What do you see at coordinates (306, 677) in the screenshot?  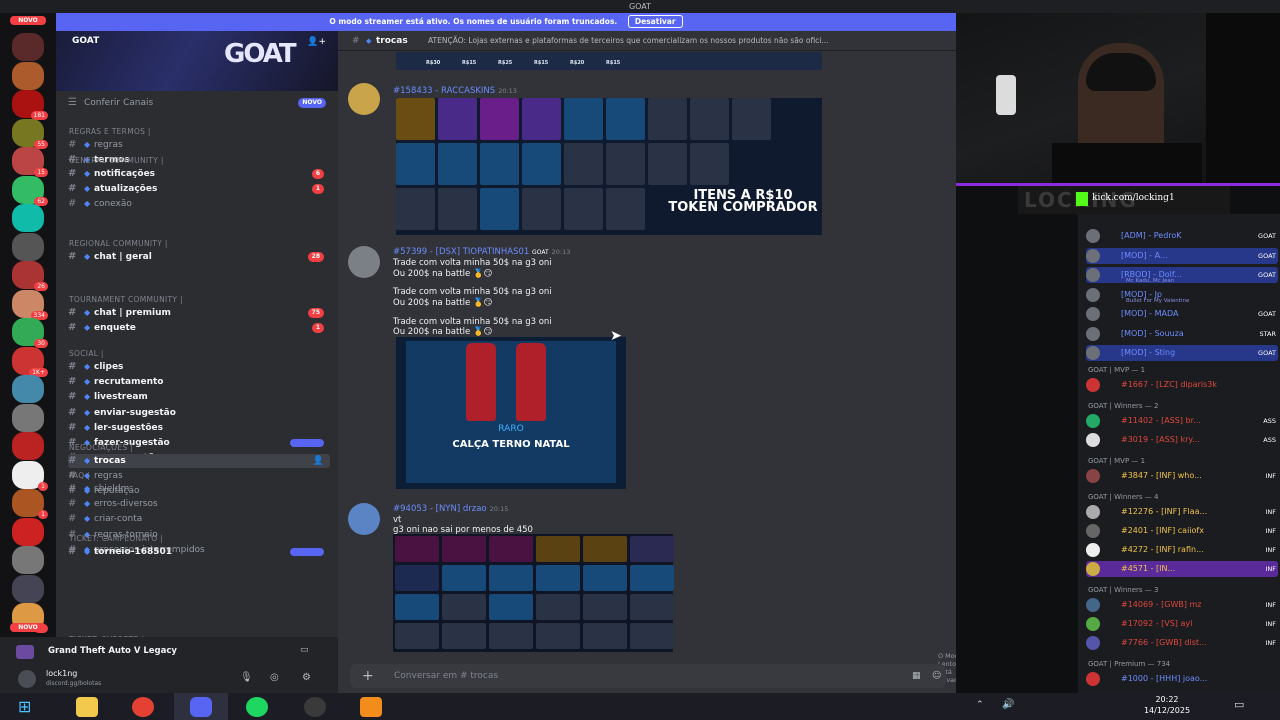 I see `gear-icon: ⚙` at bounding box center [306, 677].